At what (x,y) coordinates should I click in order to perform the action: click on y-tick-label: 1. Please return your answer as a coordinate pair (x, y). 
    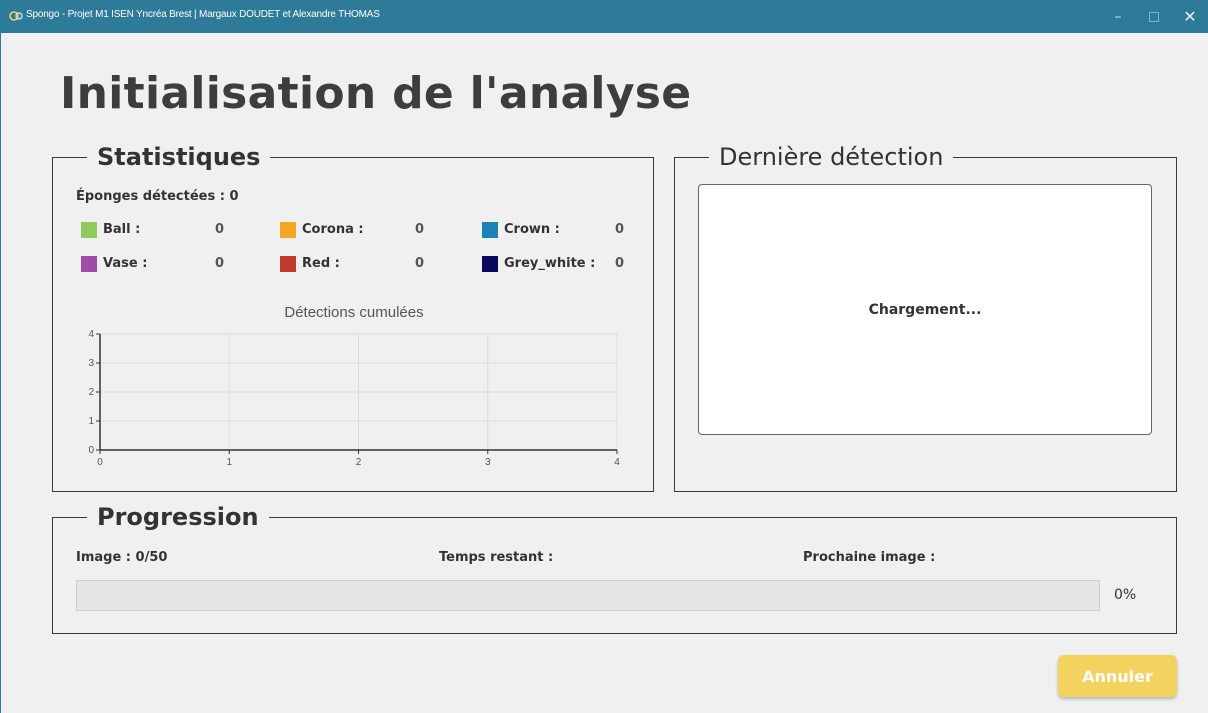
    Looking at the image, I should click on (91, 421).